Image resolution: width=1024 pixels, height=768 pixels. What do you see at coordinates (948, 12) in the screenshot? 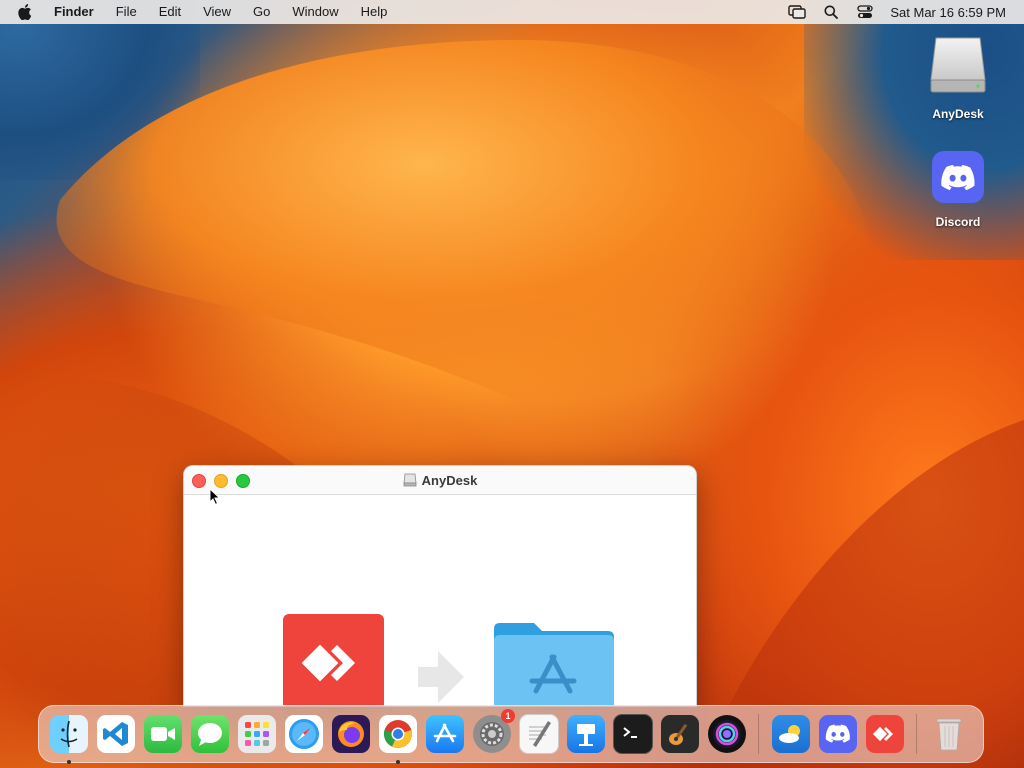
I see `menu-clock: Sat Mar 16 6:59 PM` at bounding box center [948, 12].